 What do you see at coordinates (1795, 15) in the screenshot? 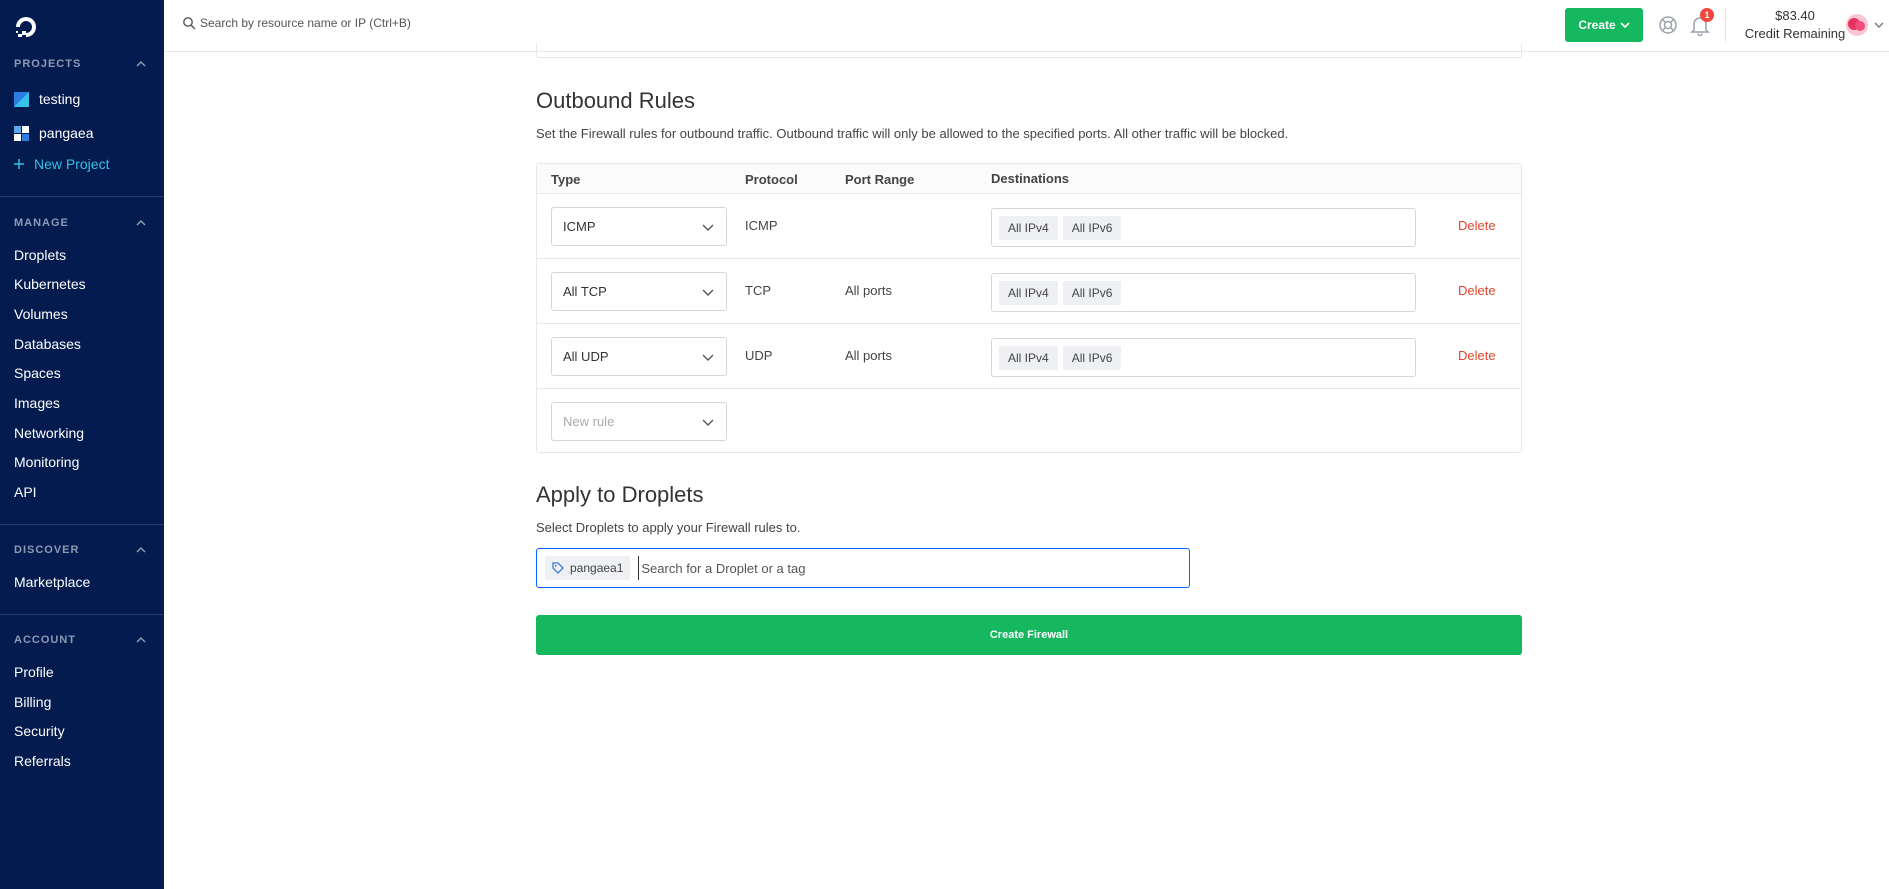
I see `credit-amount: $83.40` at bounding box center [1795, 15].